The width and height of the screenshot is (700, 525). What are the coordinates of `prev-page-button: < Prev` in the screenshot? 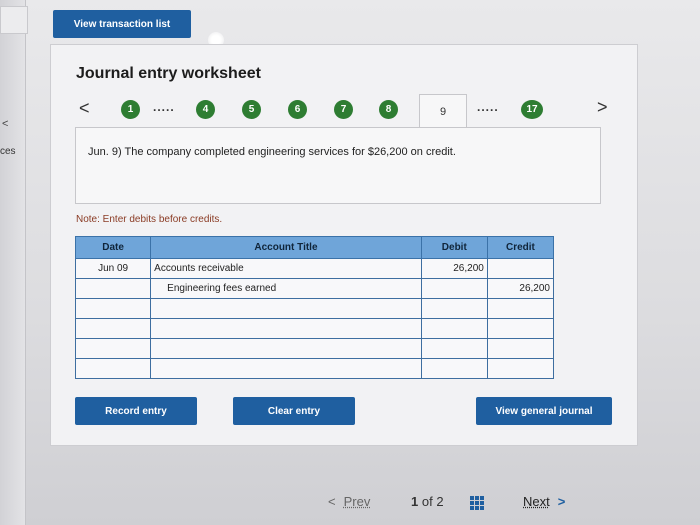 It's located at (349, 501).